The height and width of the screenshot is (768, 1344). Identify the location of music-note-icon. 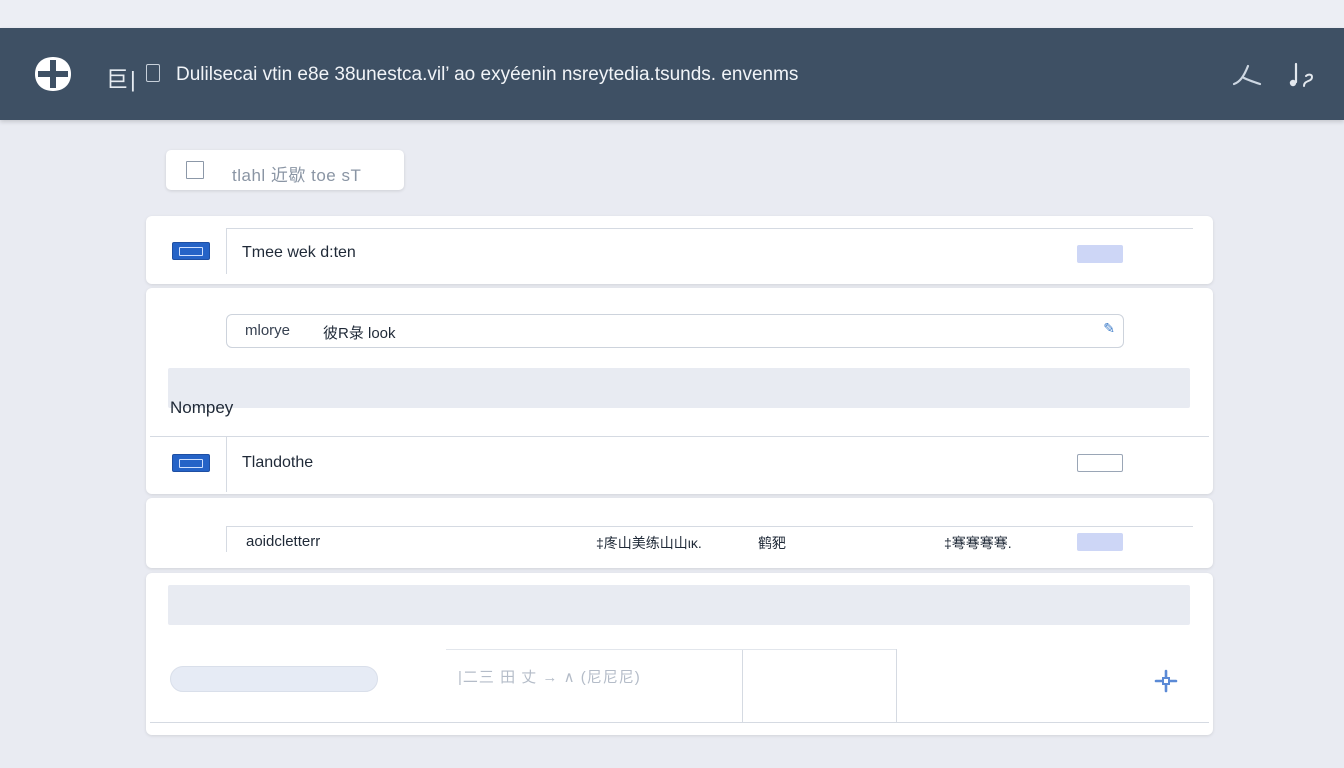
(1301, 75).